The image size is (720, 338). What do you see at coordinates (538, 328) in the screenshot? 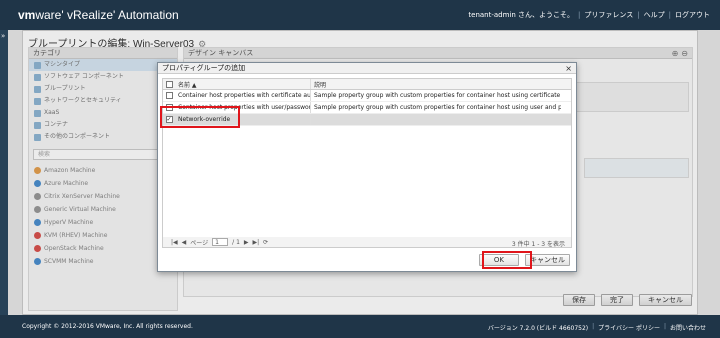
I see `version-text: バージョン 7.2.0 (ビルド 4660752)` at bounding box center [538, 328].